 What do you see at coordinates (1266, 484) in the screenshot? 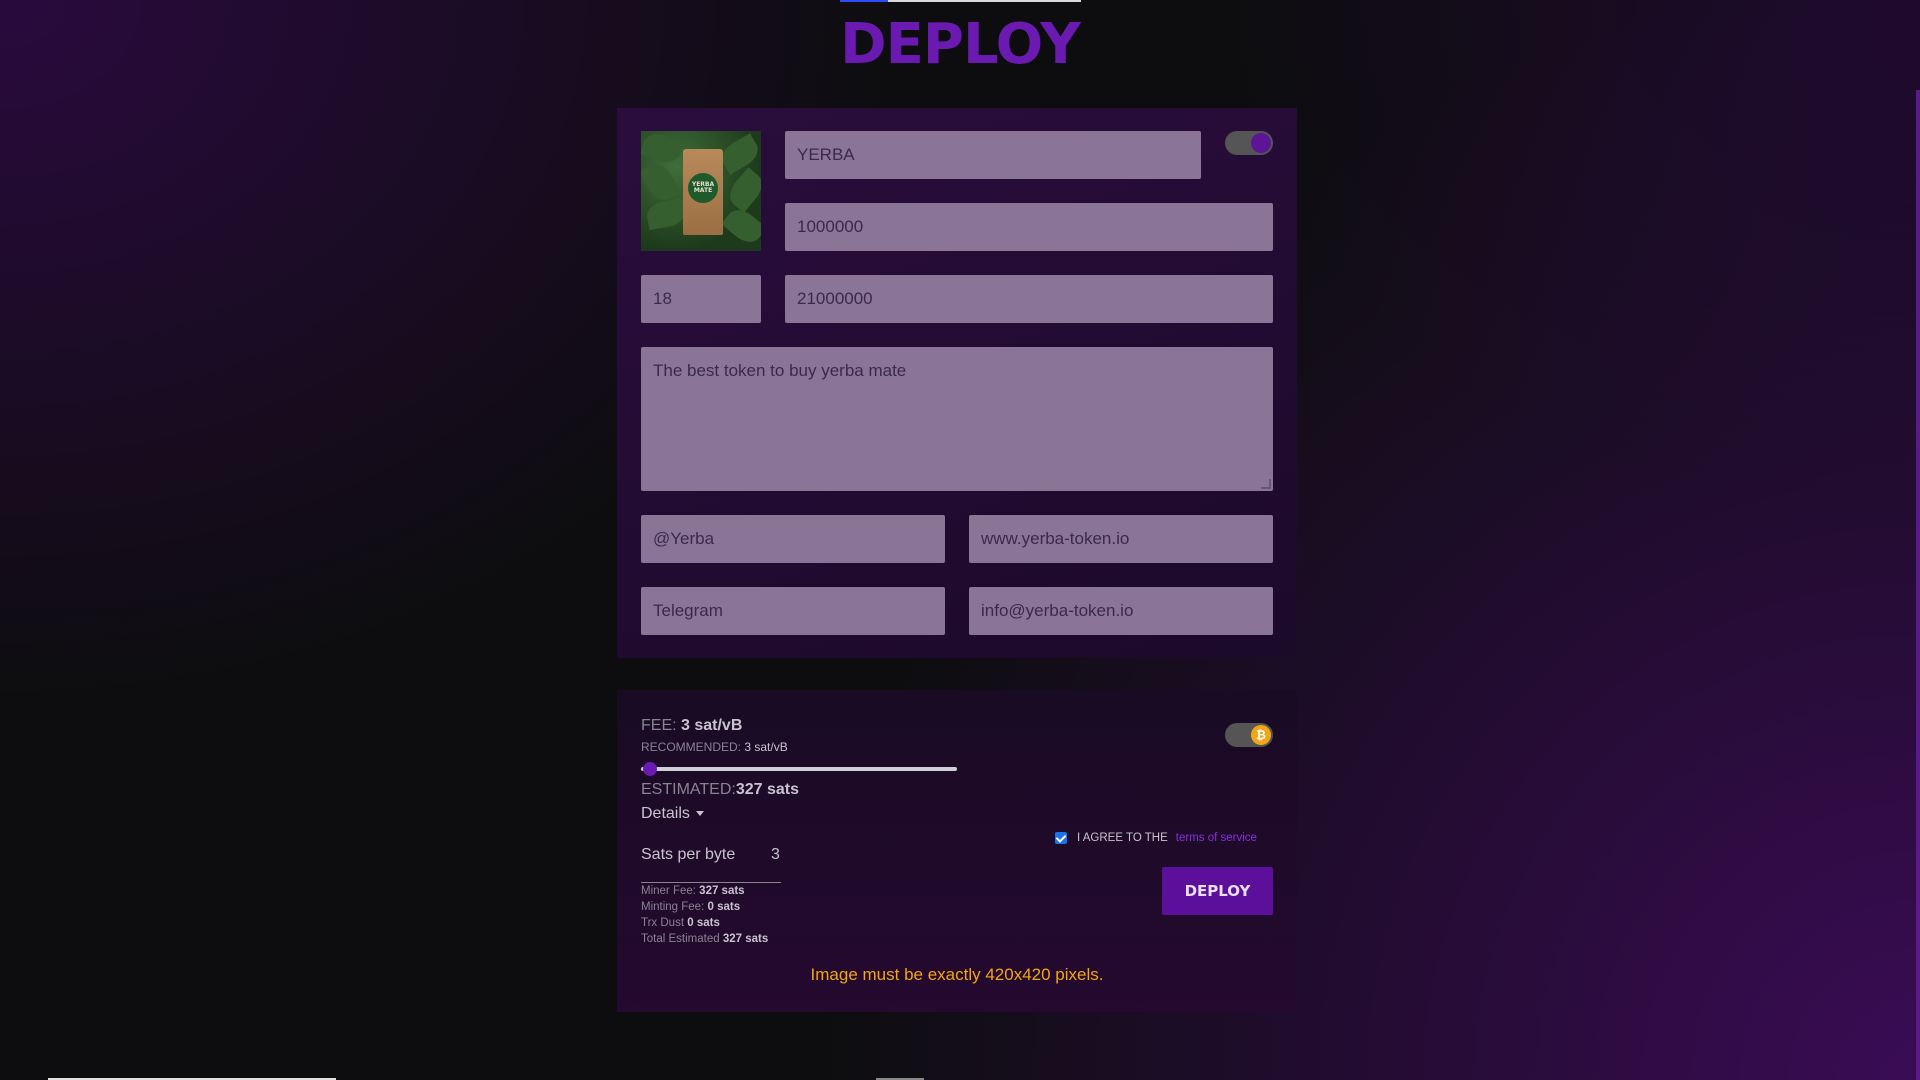
I see `resize-handle` at bounding box center [1266, 484].